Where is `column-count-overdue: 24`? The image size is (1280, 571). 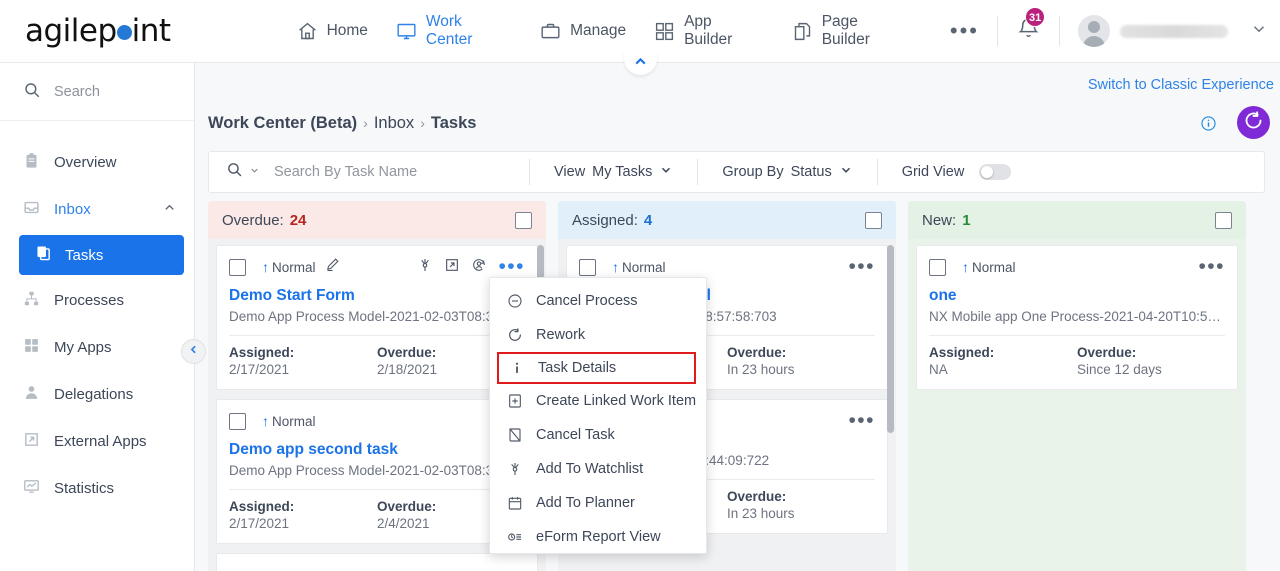 column-count-overdue: 24 is located at coordinates (298, 220).